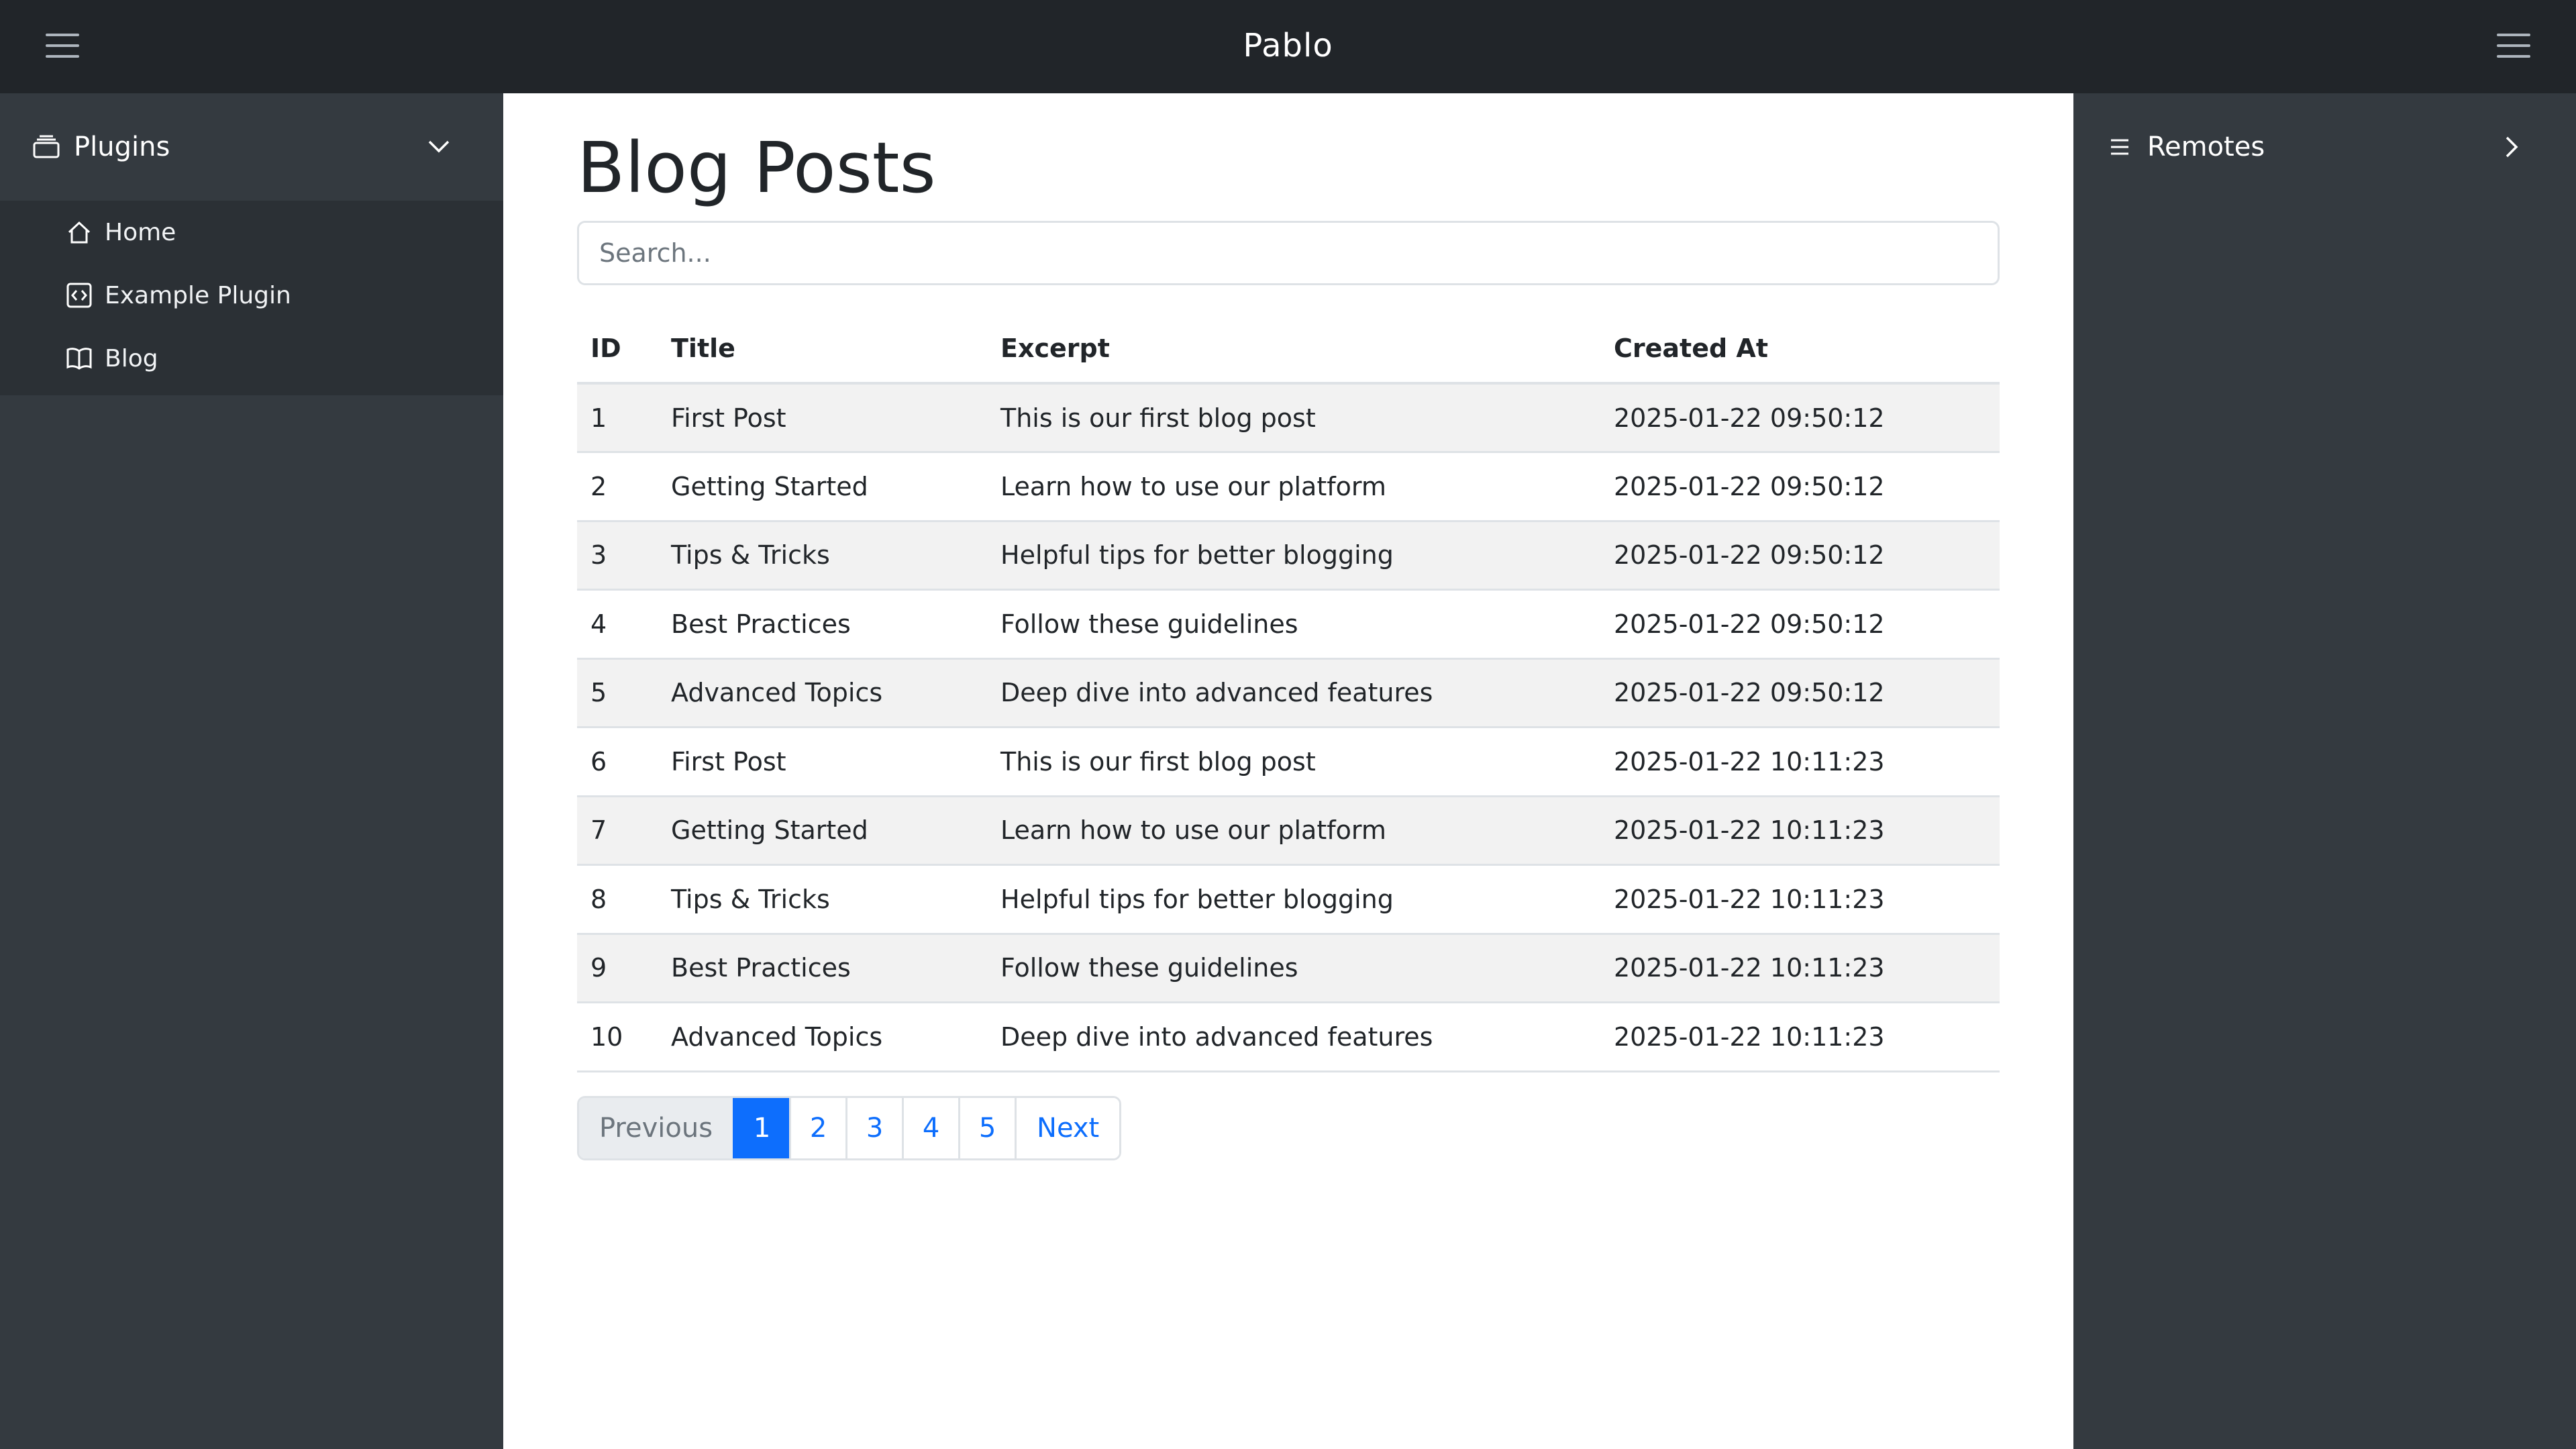 This screenshot has height=1449, width=2576. I want to click on pagination: Previous 1 2 3 4 5 Next, so click(849, 1128).